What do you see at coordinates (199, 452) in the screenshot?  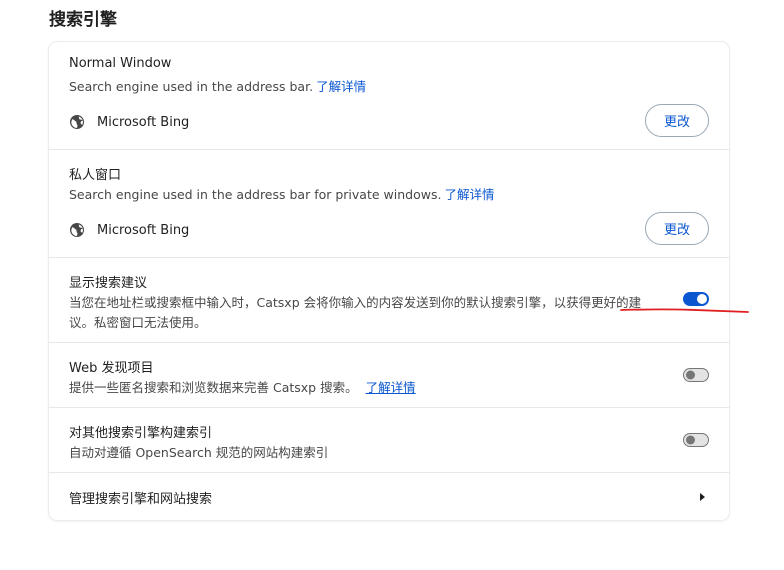 I see `index-other-engines-description: 自动对遵循 OpenSearch 规范的网站构建索引` at bounding box center [199, 452].